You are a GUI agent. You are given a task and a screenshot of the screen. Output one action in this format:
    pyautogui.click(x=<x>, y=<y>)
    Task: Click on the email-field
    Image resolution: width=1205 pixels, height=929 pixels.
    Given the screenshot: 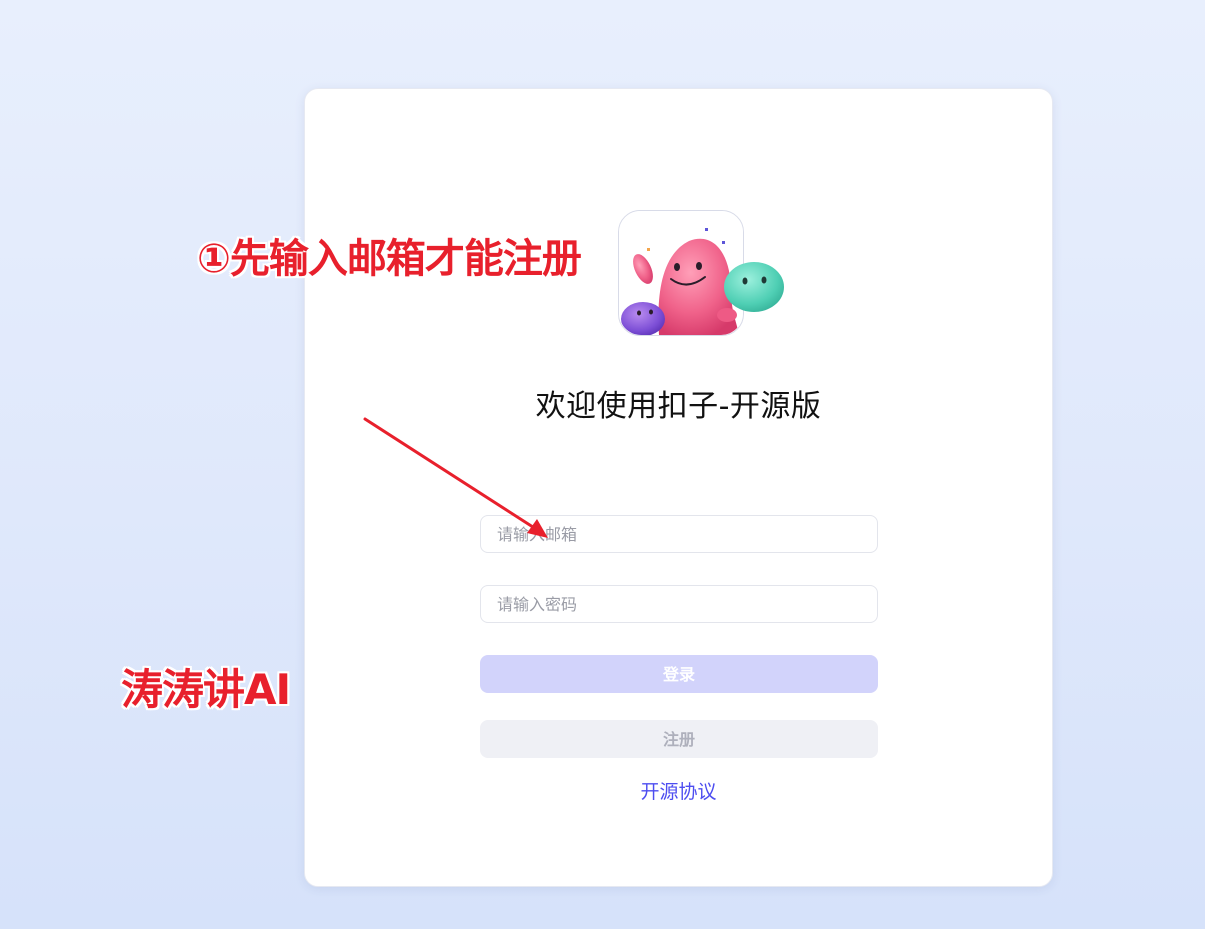 What is the action you would take?
    pyautogui.click(x=679, y=534)
    